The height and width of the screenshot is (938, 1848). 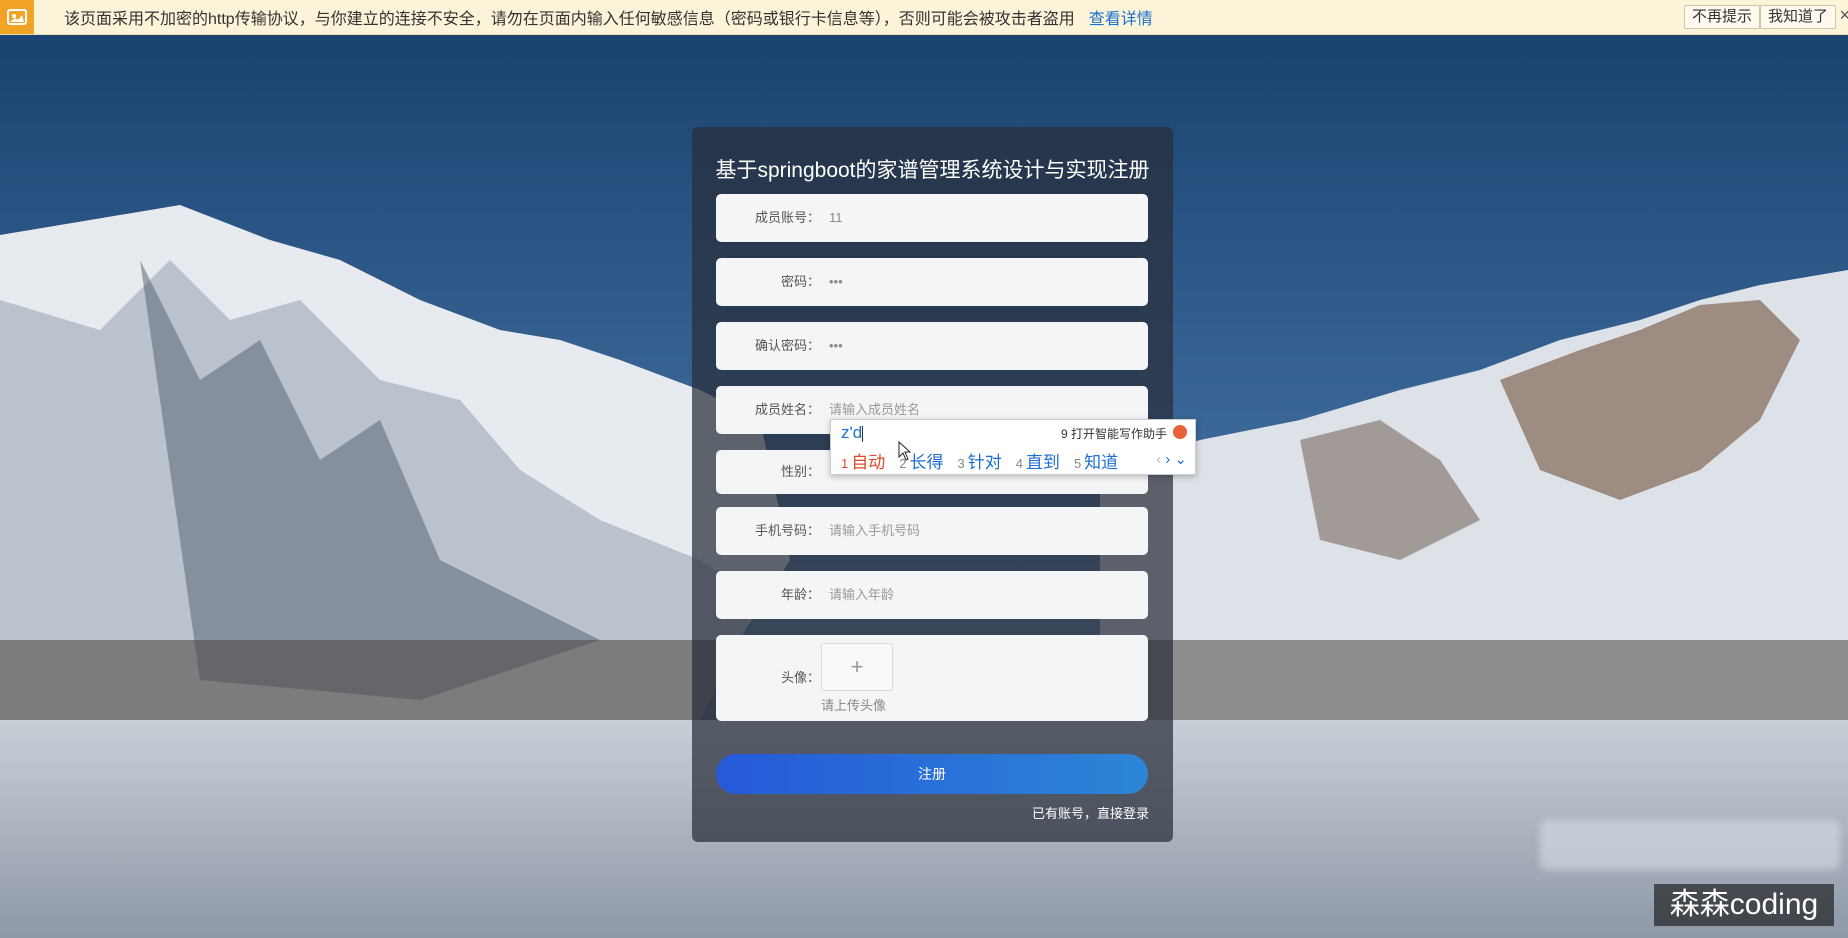 What do you see at coordinates (1167, 459) in the screenshot?
I see `next-page-icon: ›` at bounding box center [1167, 459].